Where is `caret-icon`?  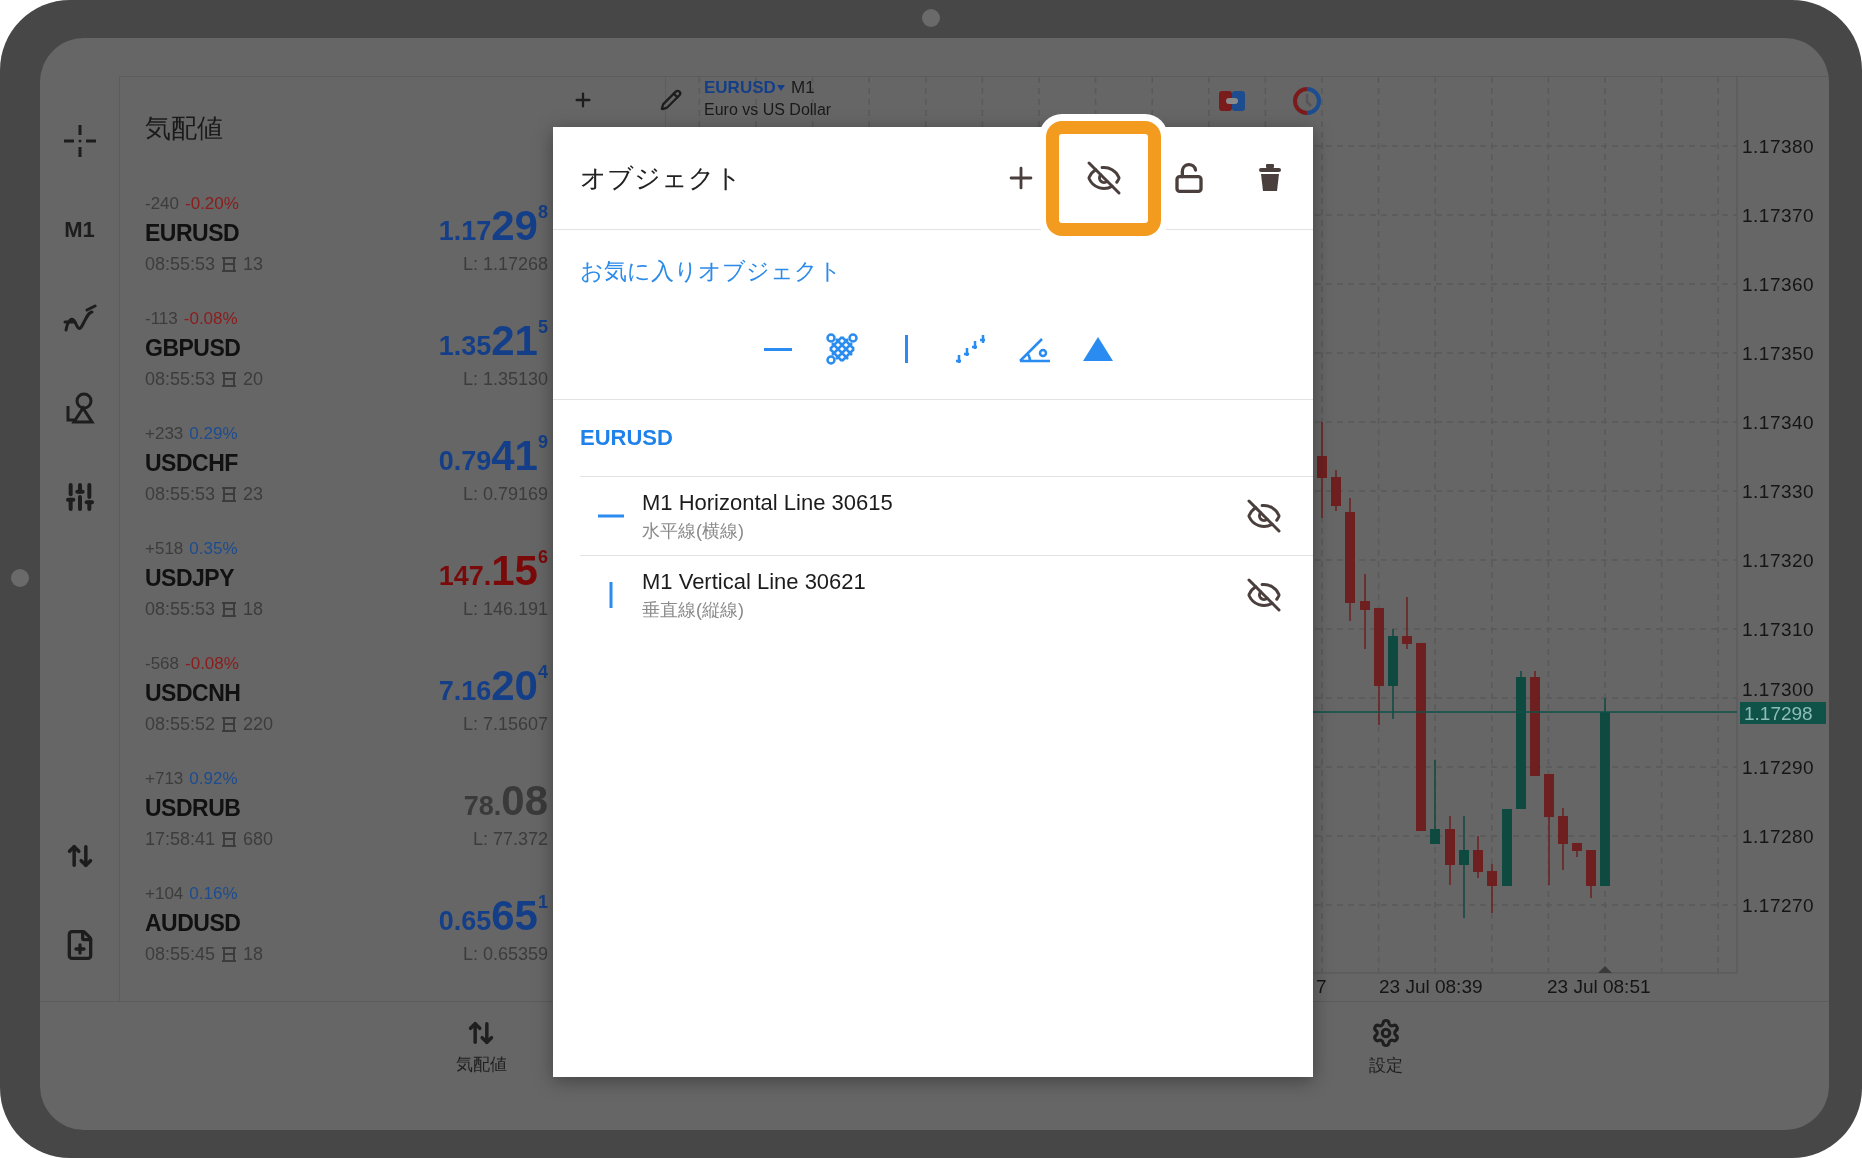 caret-icon is located at coordinates (781, 88).